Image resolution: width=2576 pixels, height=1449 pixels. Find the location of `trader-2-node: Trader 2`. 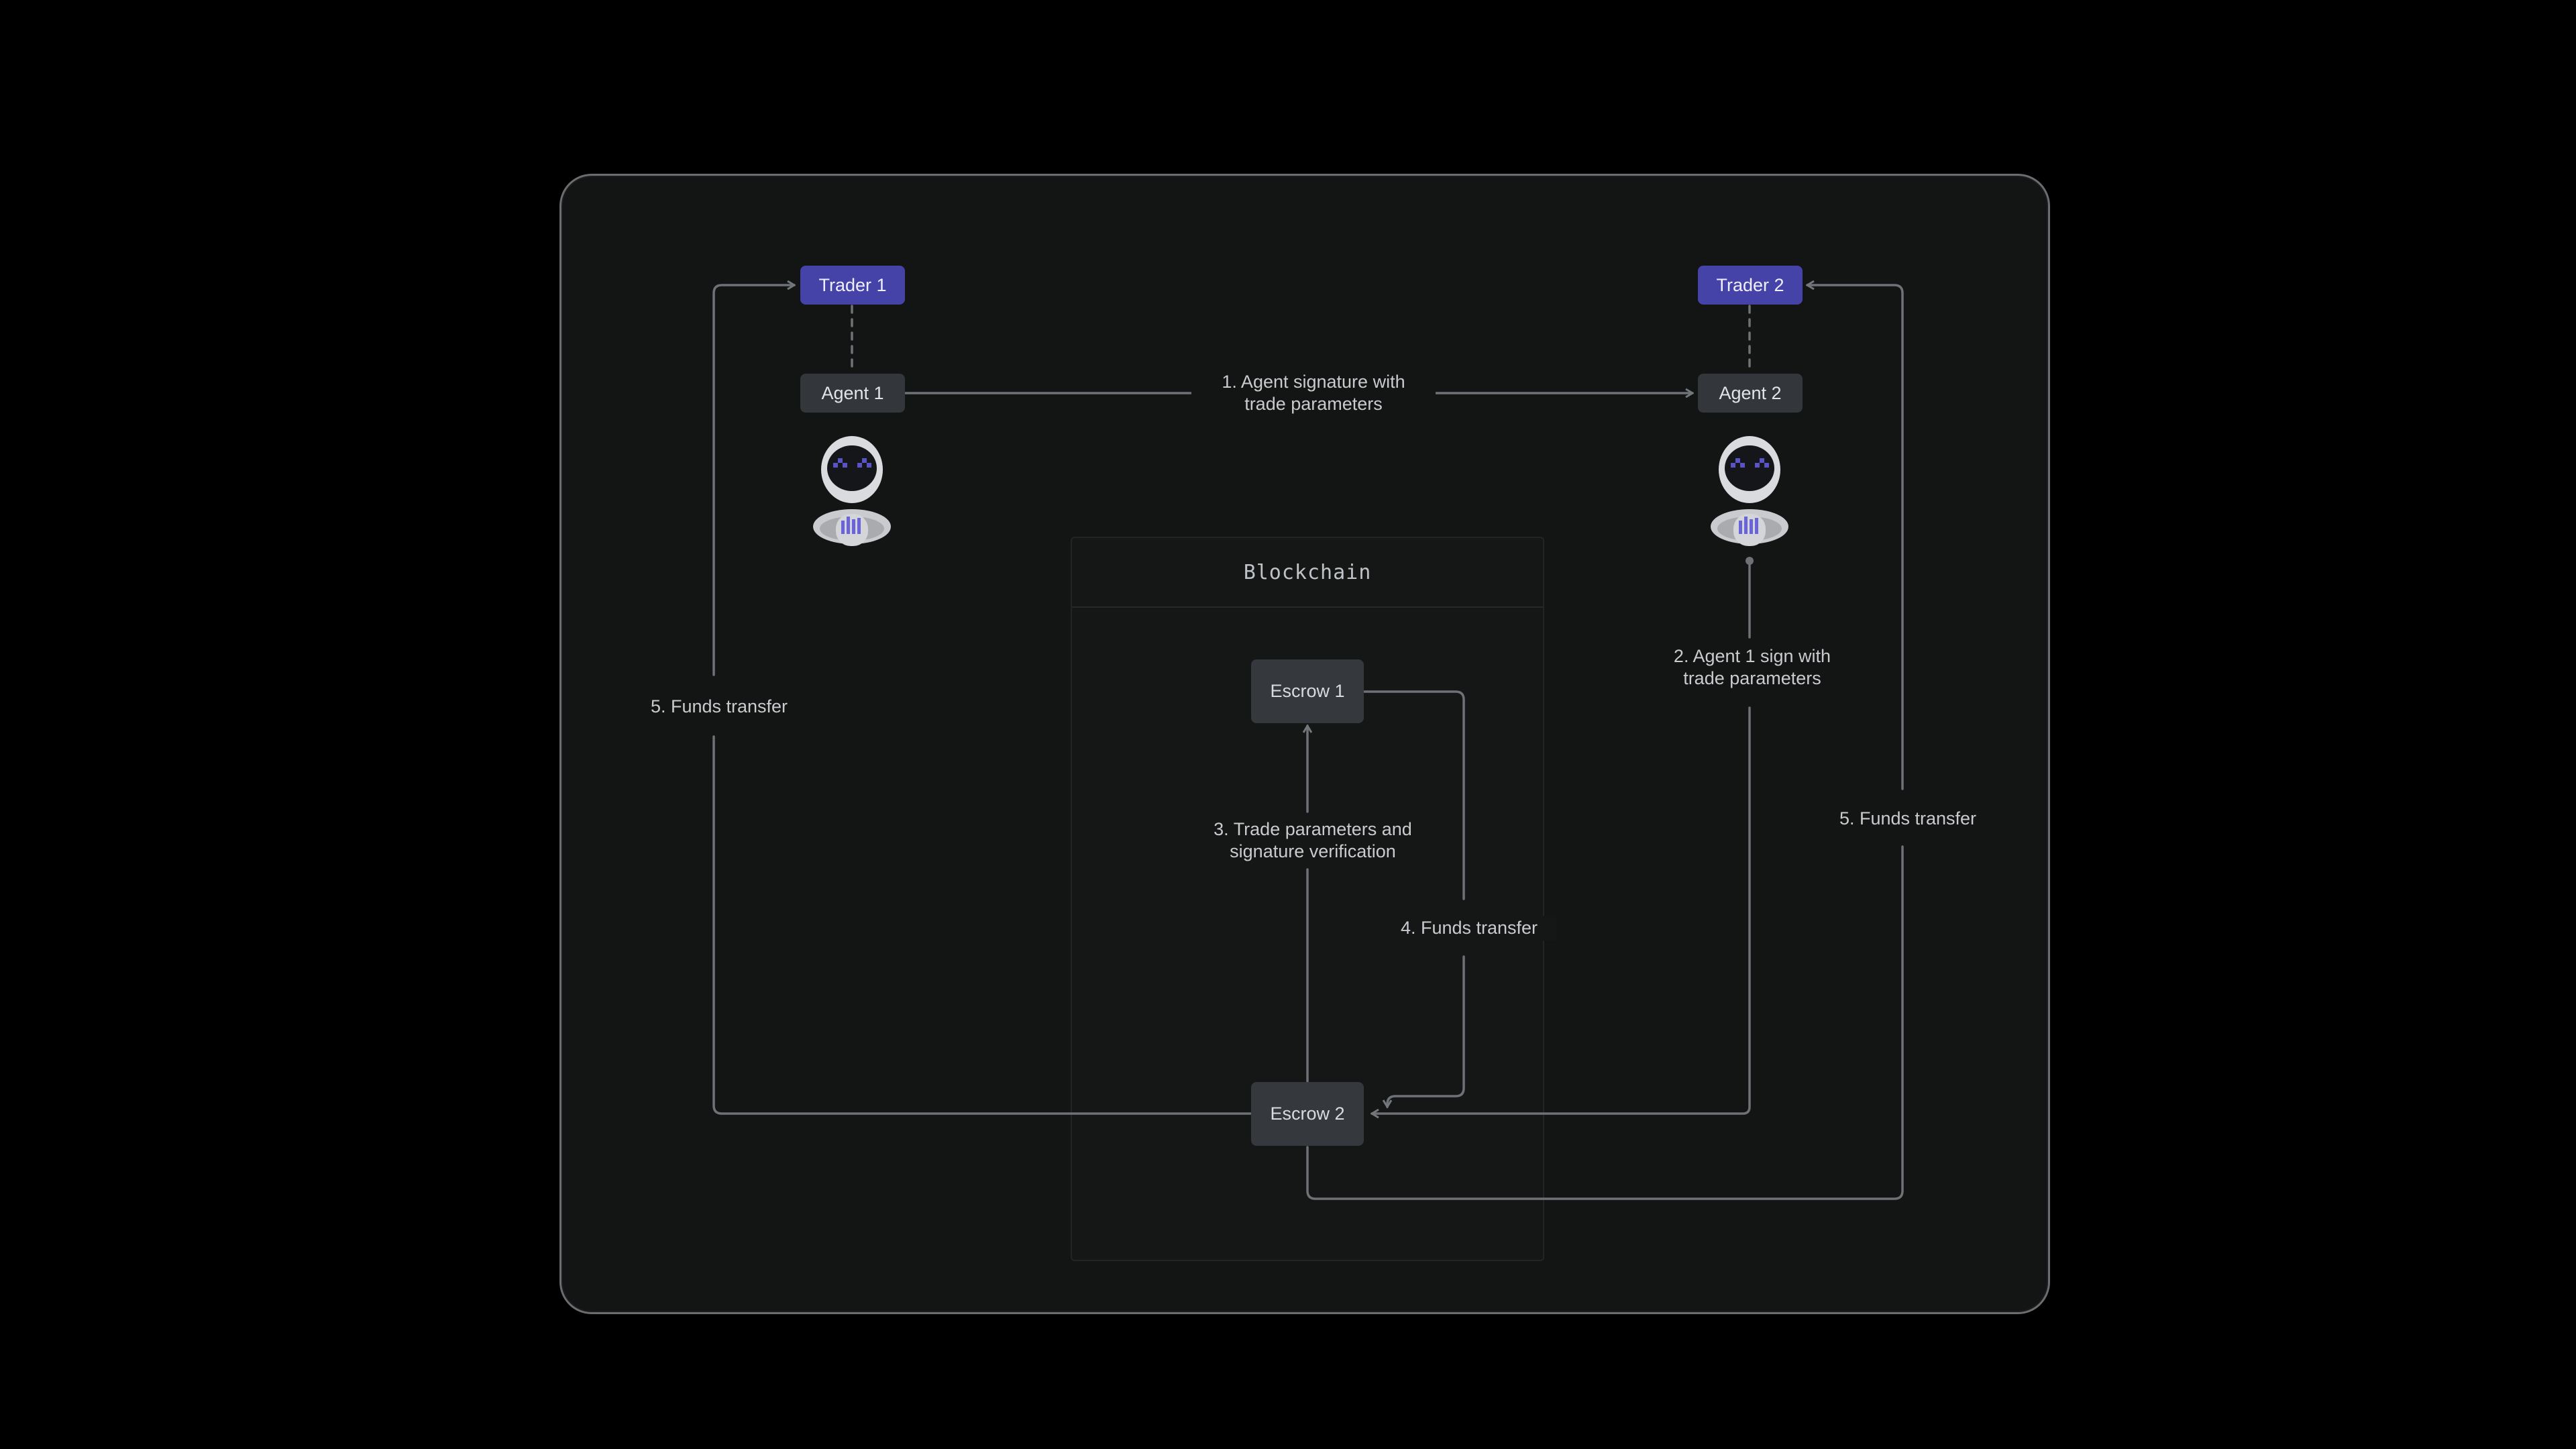

trader-2-node: Trader 2 is located at coordinates (1750, 285).